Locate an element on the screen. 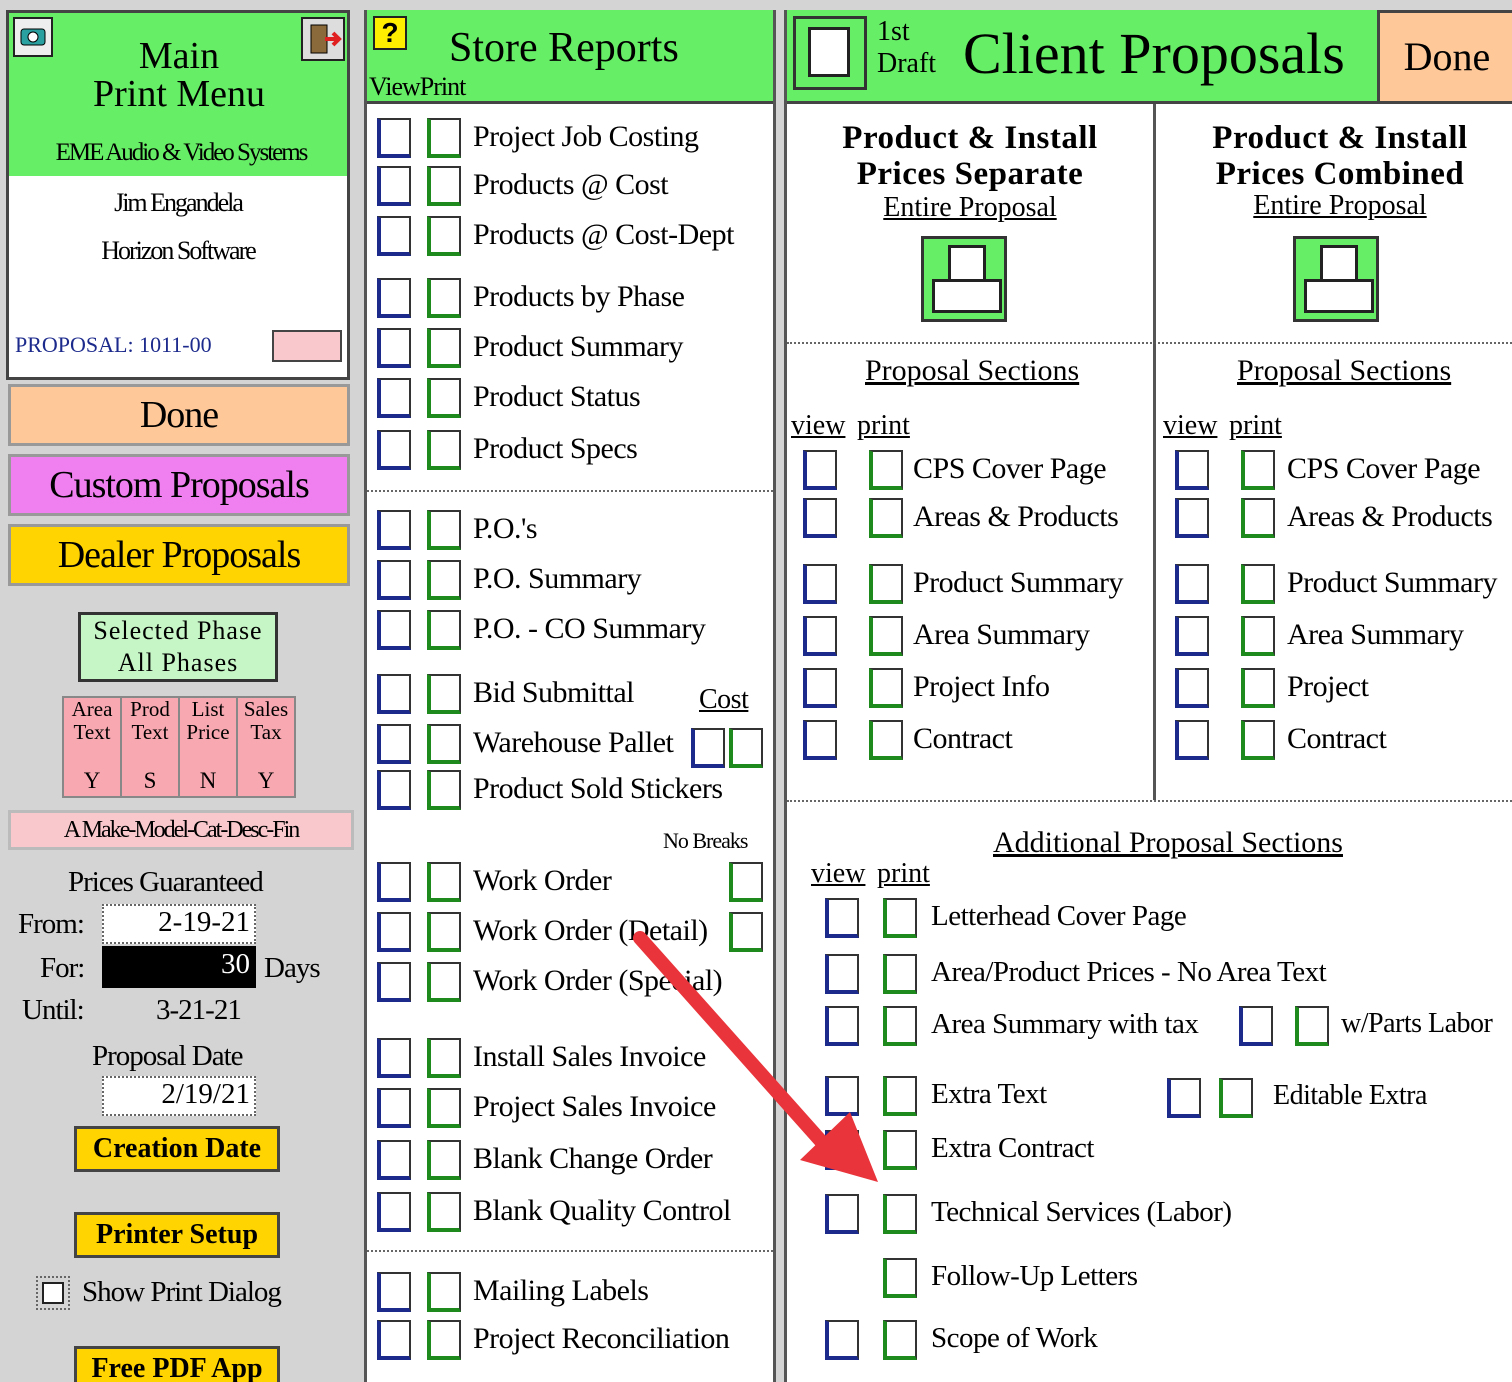  blank-quality-control-view-icon is located at coordinates (394, 1212).